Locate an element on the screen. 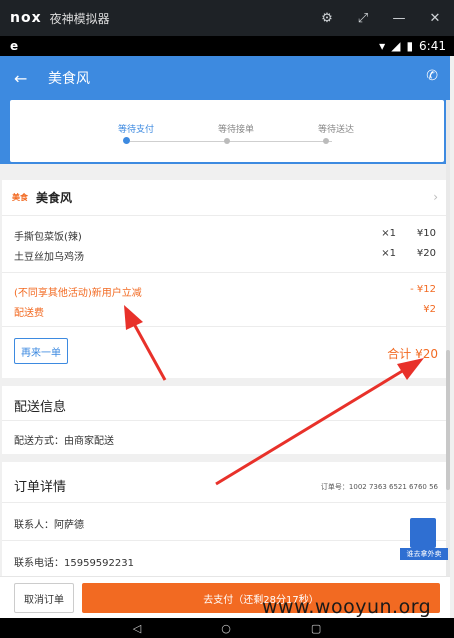  delivery-method: 配送方式：由商家配送 is located at coordinates (64, 441).